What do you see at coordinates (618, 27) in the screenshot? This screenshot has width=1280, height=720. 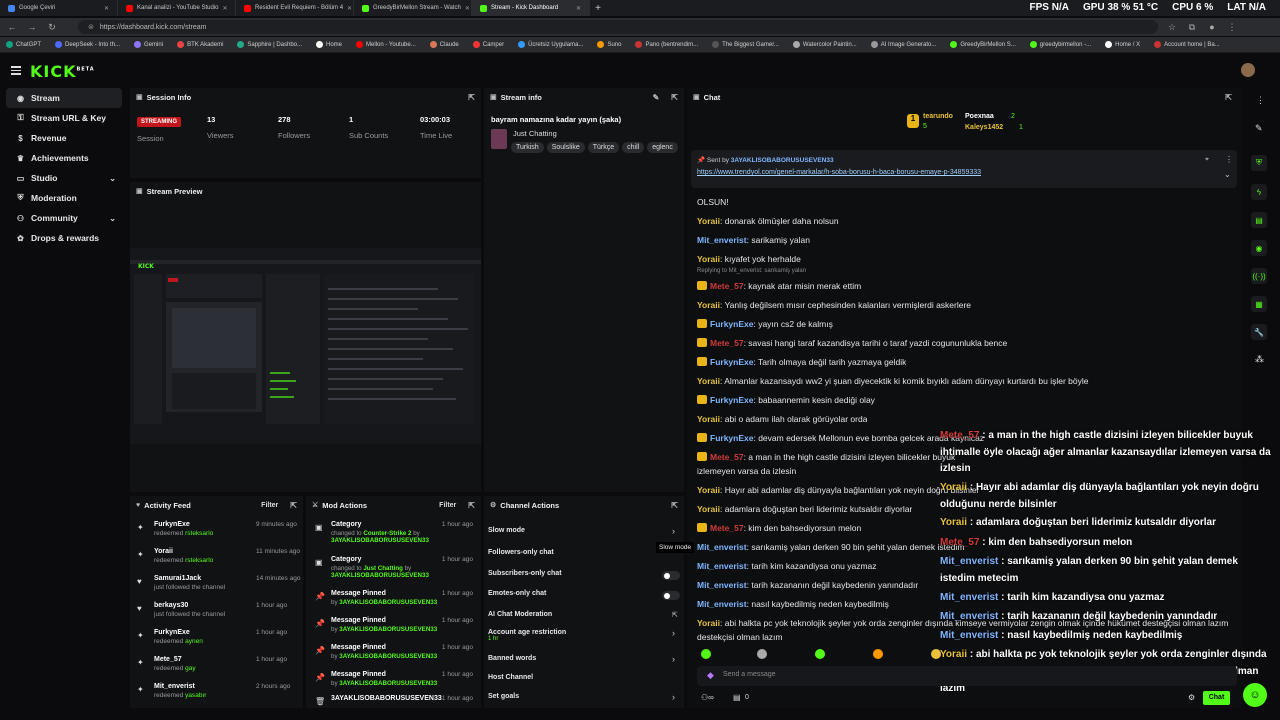 I see `url-field: ⊜ https://dashboard.kick.com/stream` at bounding box center [618, 27].